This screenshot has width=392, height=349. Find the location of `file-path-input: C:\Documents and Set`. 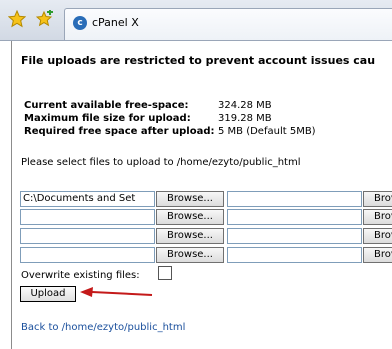

file-path-input: C:\Documents and Set is located at coordinates (87, 199).